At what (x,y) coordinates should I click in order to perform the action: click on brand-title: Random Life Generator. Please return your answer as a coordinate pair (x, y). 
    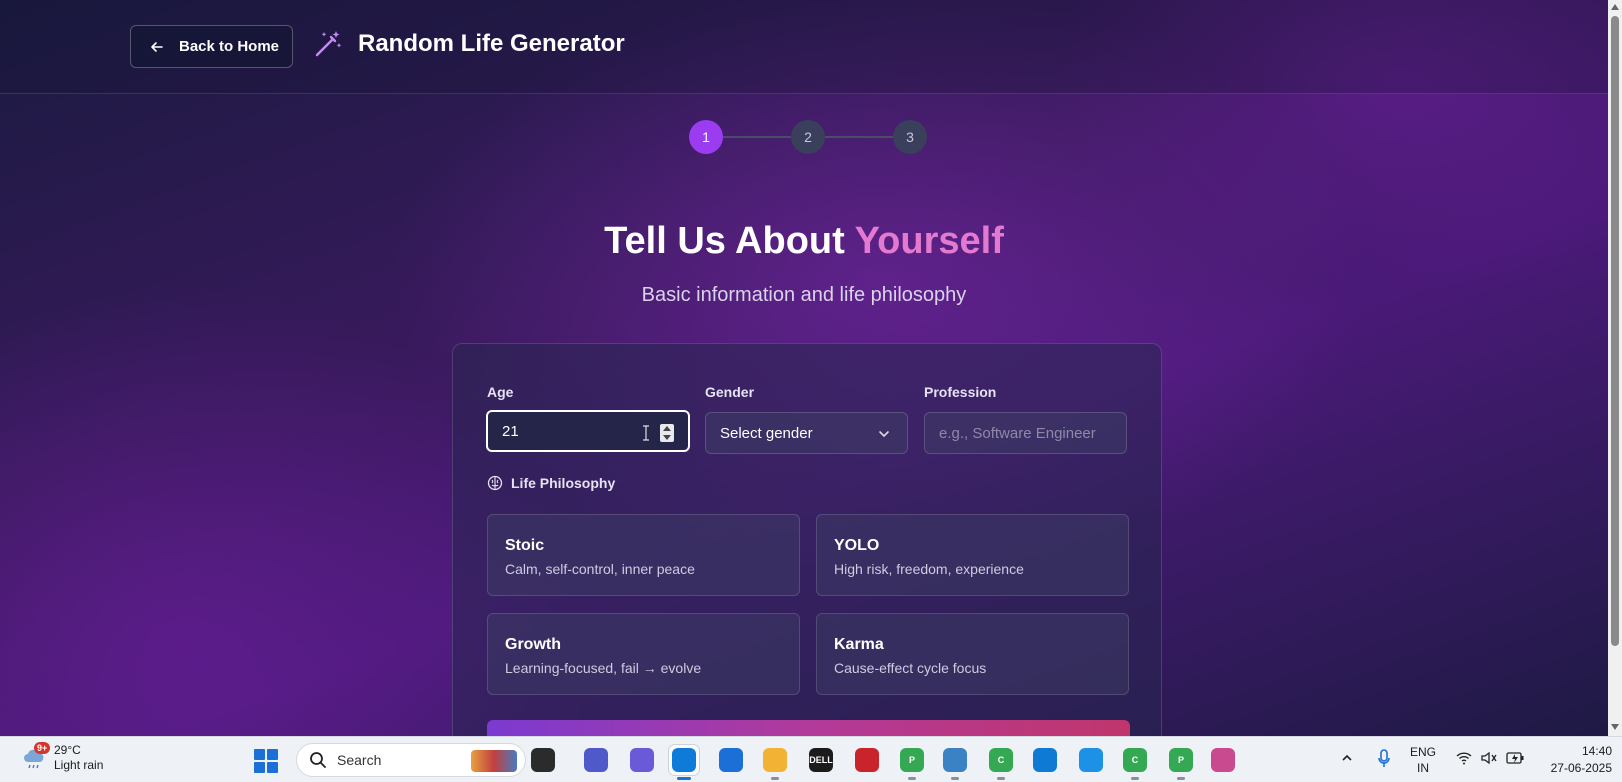
    Looking at the image, I should click on (491, 43).